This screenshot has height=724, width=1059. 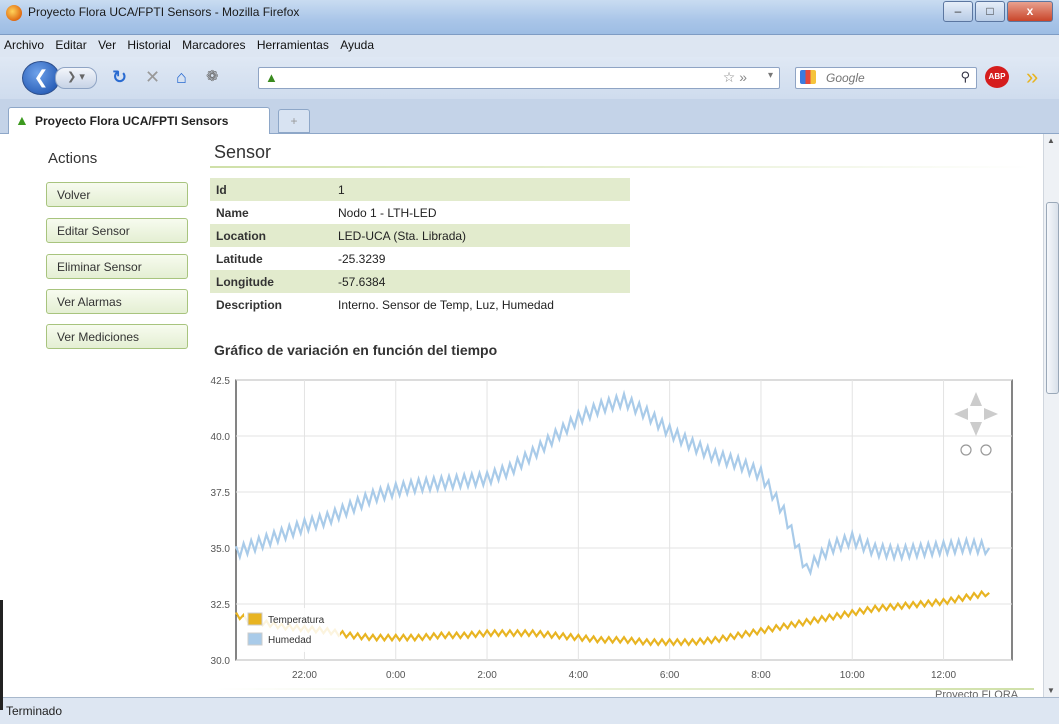 What do you see at coordinates (148, 43) in the screenshot?
I see `menu-historial: Historial` at bounding box center [148, 43].